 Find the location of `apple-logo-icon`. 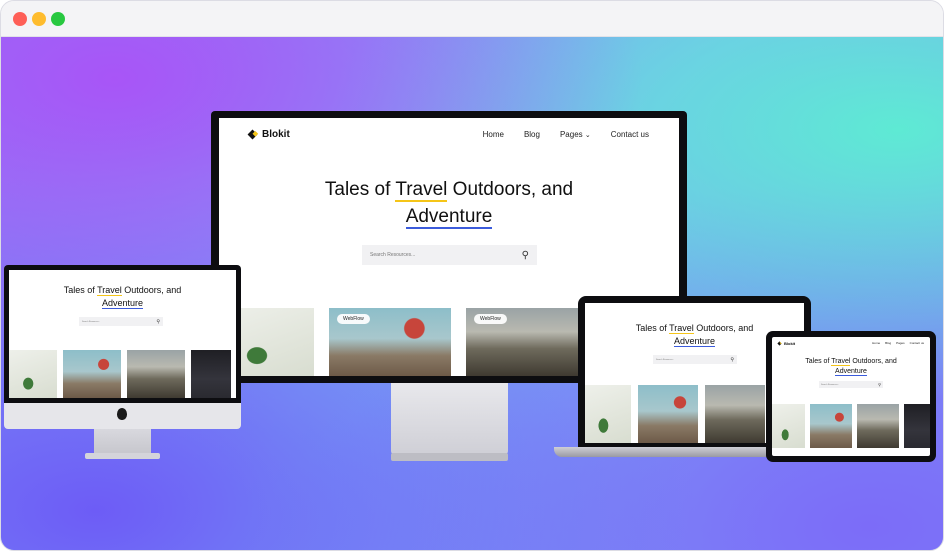

apple-logo-icon is located at coordinates (122, 414).